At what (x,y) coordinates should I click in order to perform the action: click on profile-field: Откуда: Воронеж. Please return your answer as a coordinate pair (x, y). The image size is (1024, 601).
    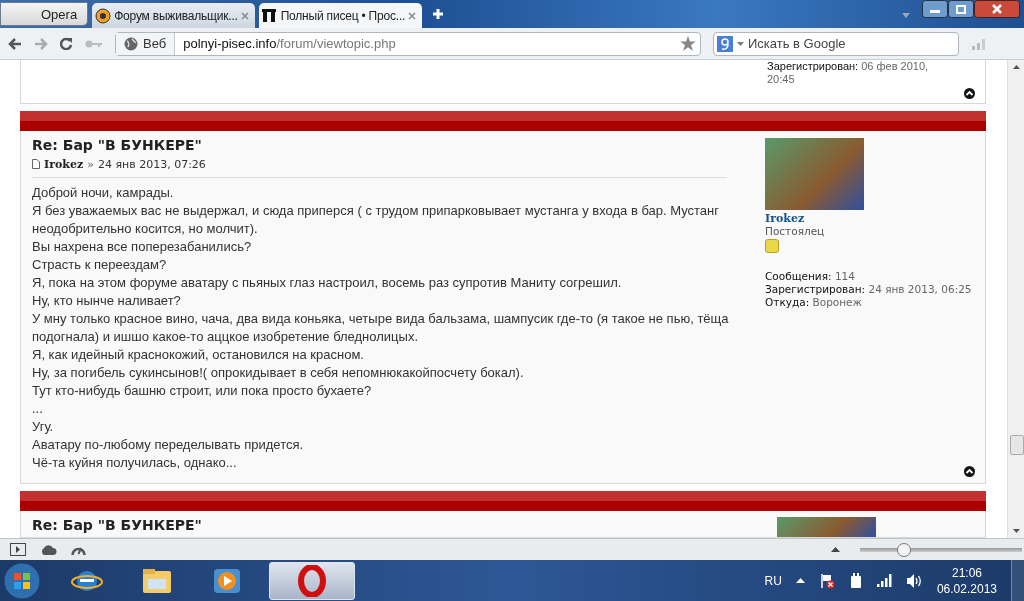
    Looking at the image, I should click on (870, 302).